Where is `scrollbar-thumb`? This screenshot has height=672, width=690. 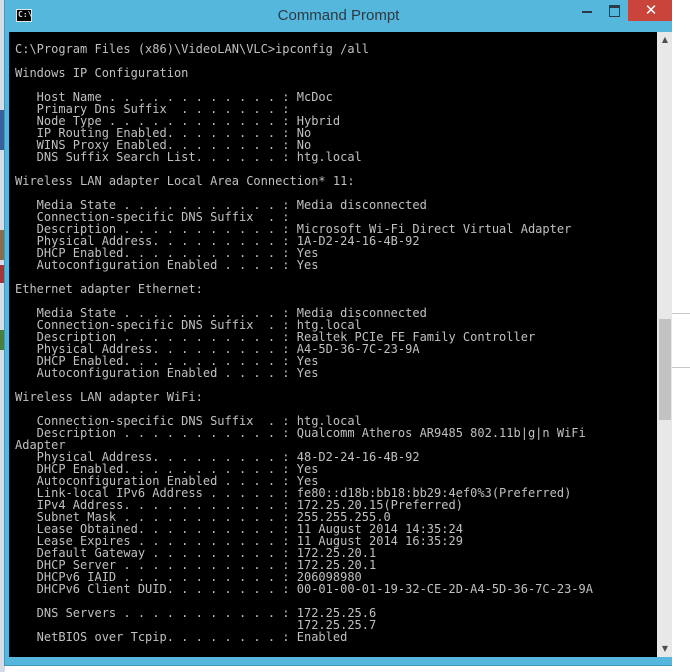
scrollbar-thumb is located at coordinates (665, 369).